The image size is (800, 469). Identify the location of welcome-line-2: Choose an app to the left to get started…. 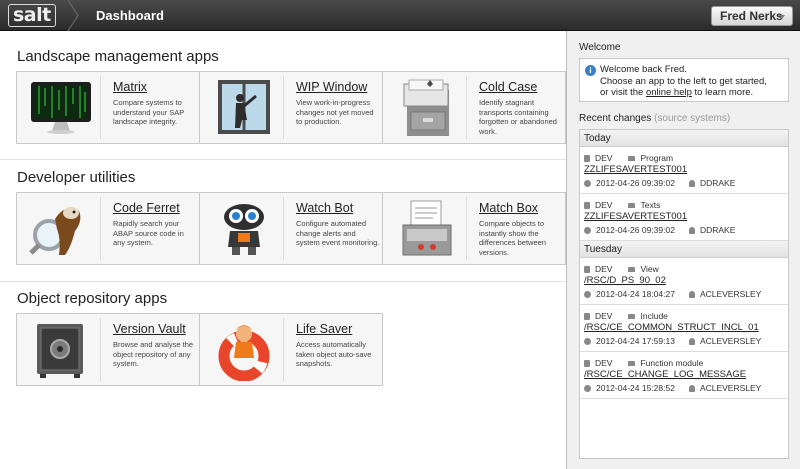
(683, 81).